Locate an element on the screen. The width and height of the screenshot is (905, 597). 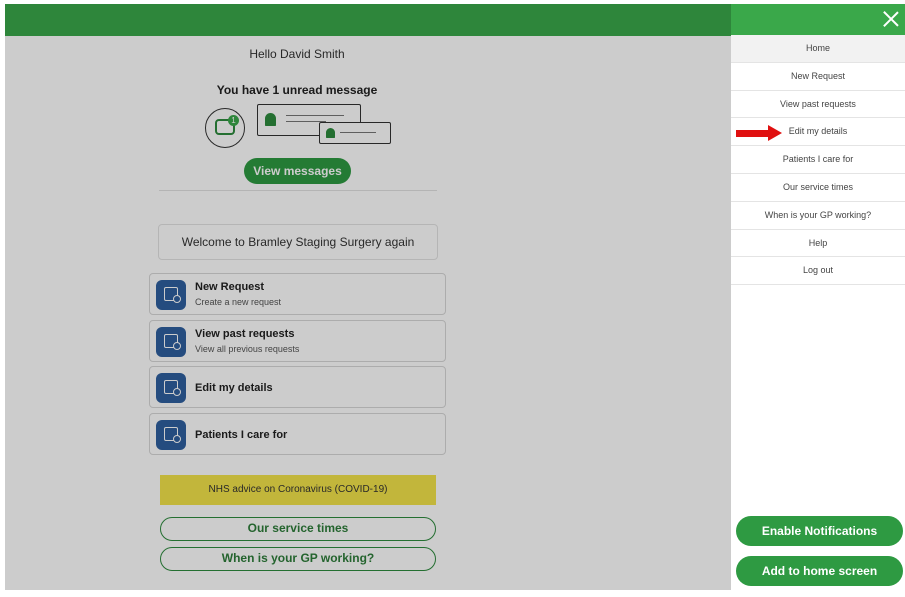
menu-item-our-service-times: Our service times is located at coordinates (818, 188).